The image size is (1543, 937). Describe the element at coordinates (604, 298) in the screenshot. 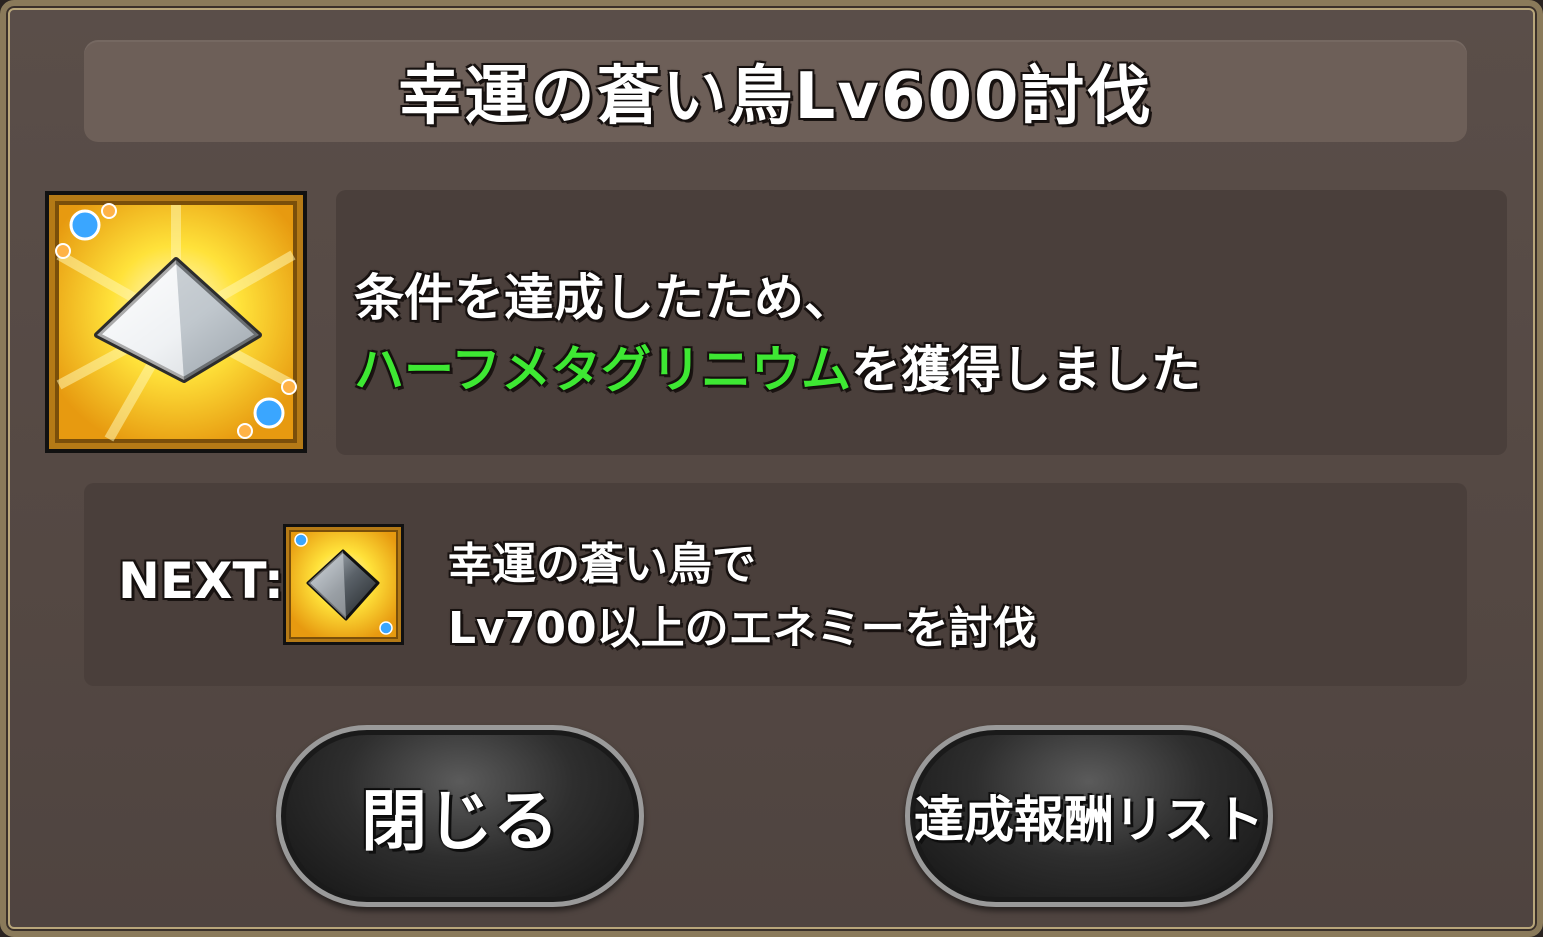

I see `message-line-1: 条件を達成したため、` at that location.